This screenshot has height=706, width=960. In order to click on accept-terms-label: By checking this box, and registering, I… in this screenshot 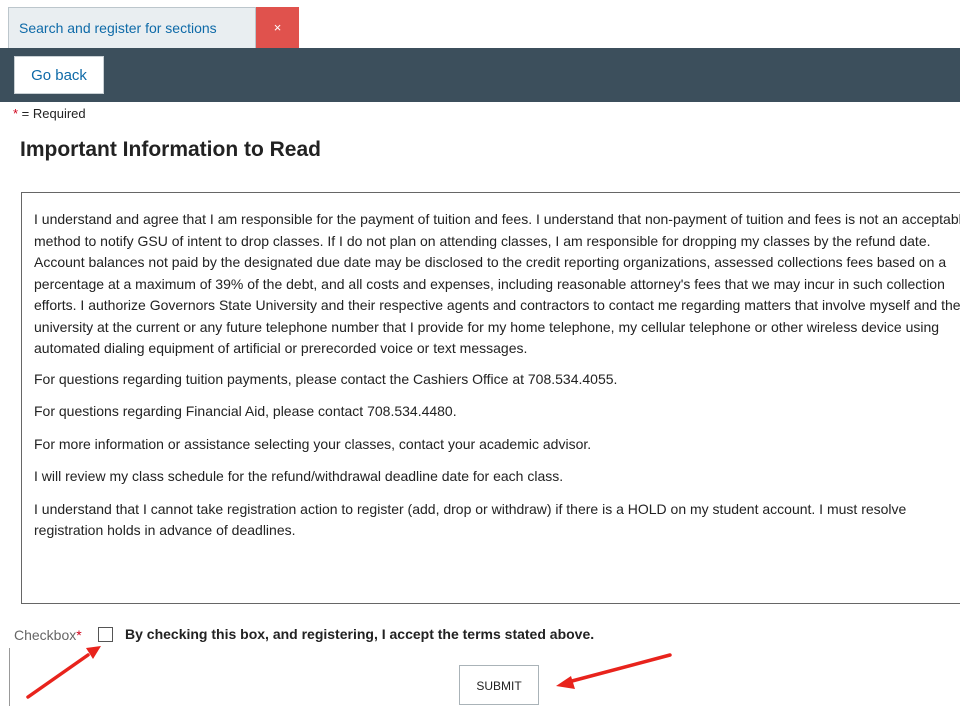, I will do `click(359, 634)`.